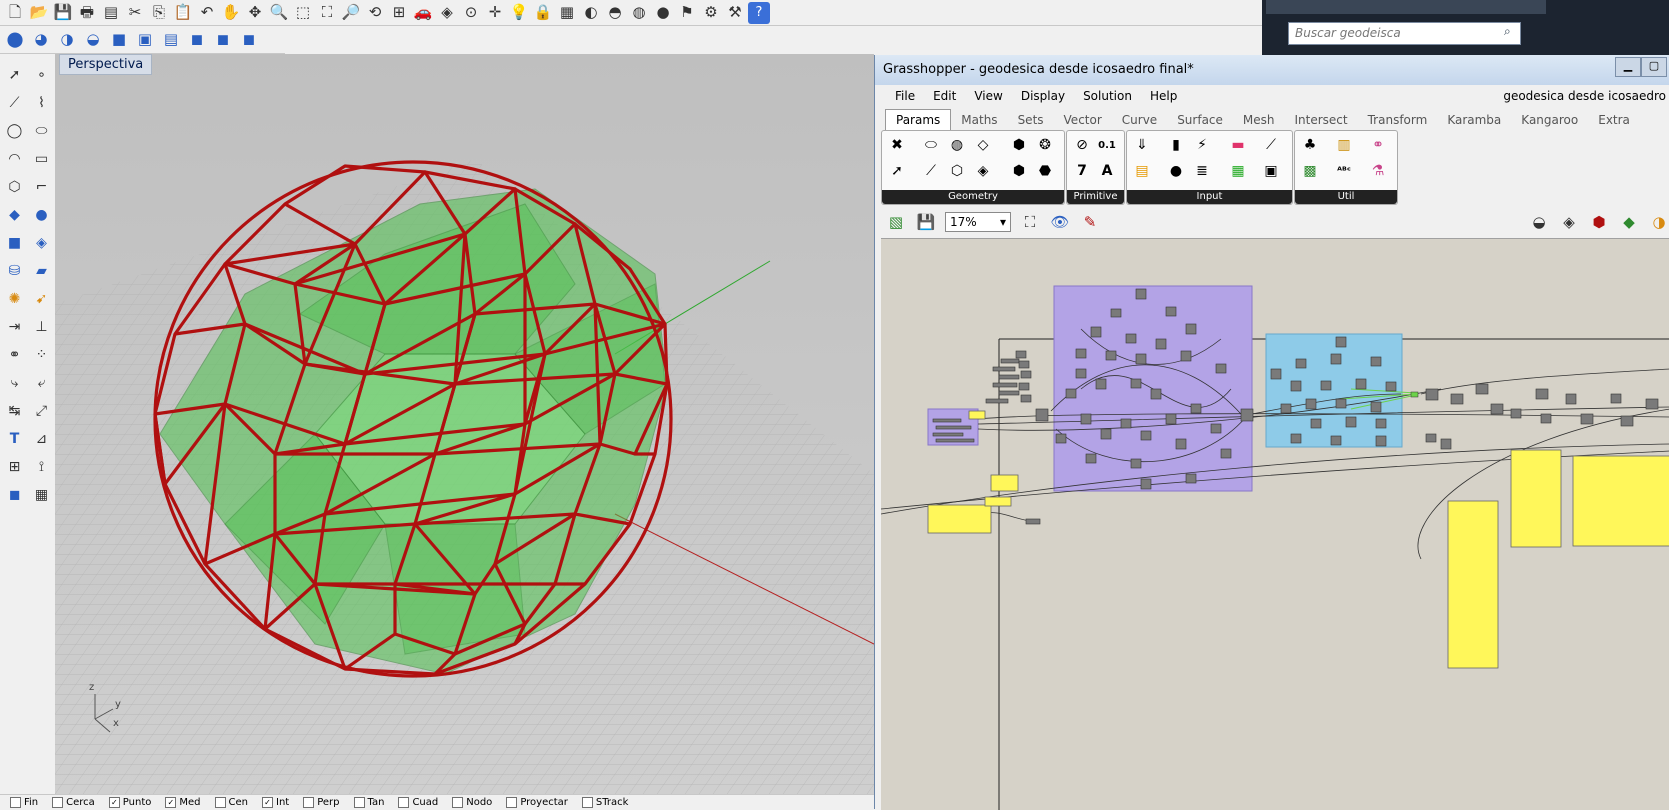 Image resolution: width=1669 pixels, height=810 pixels. I want to click on cube-blue-icon: ◼, so click(249, 40).